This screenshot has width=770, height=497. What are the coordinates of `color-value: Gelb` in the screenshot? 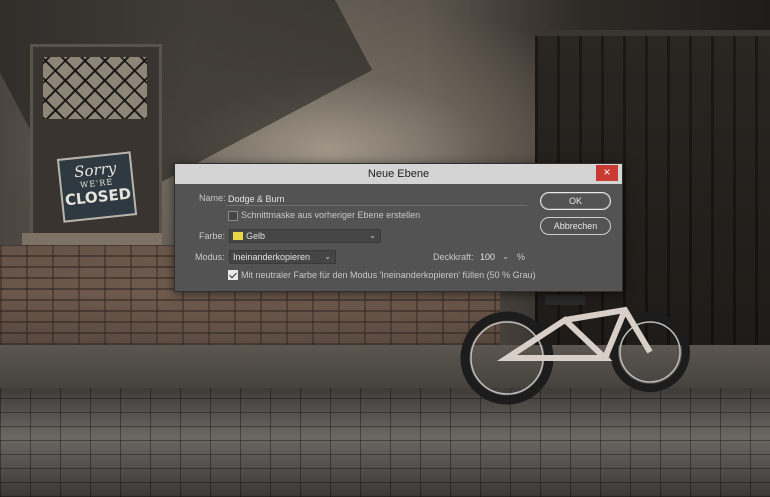 It's located at (256, 236).